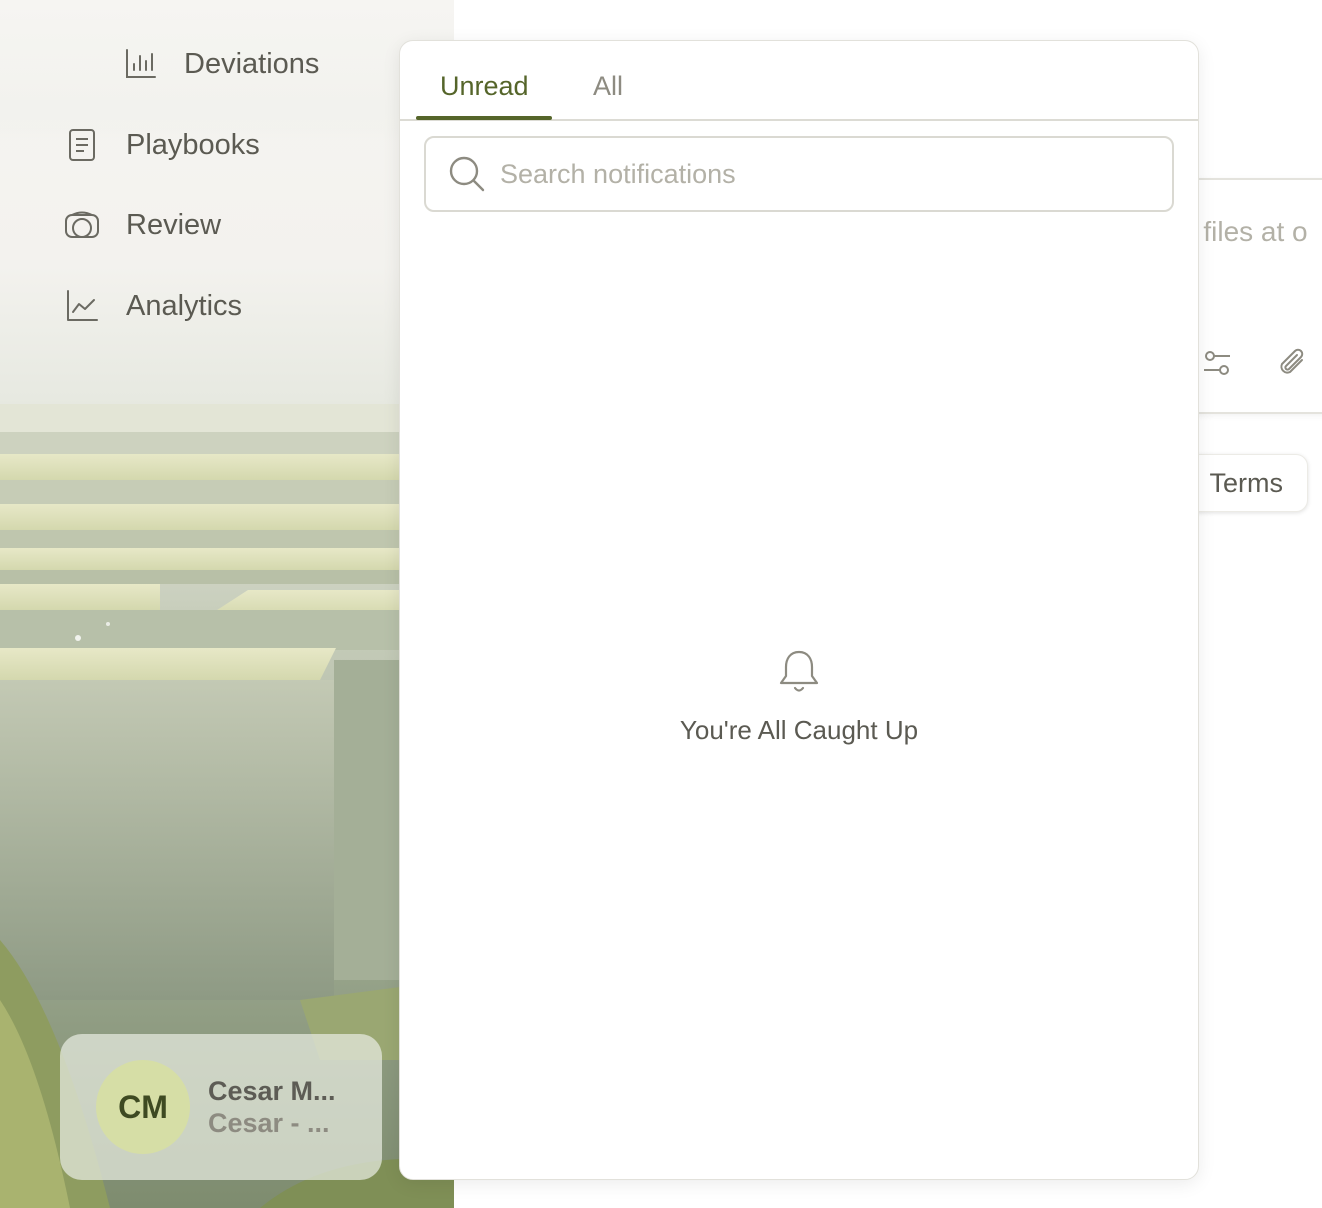 The width and height of the screenshot is (1322, 1208). Describe the element at coordinates (799, 671) in the screenshot. I see `bell-icon` at that location.